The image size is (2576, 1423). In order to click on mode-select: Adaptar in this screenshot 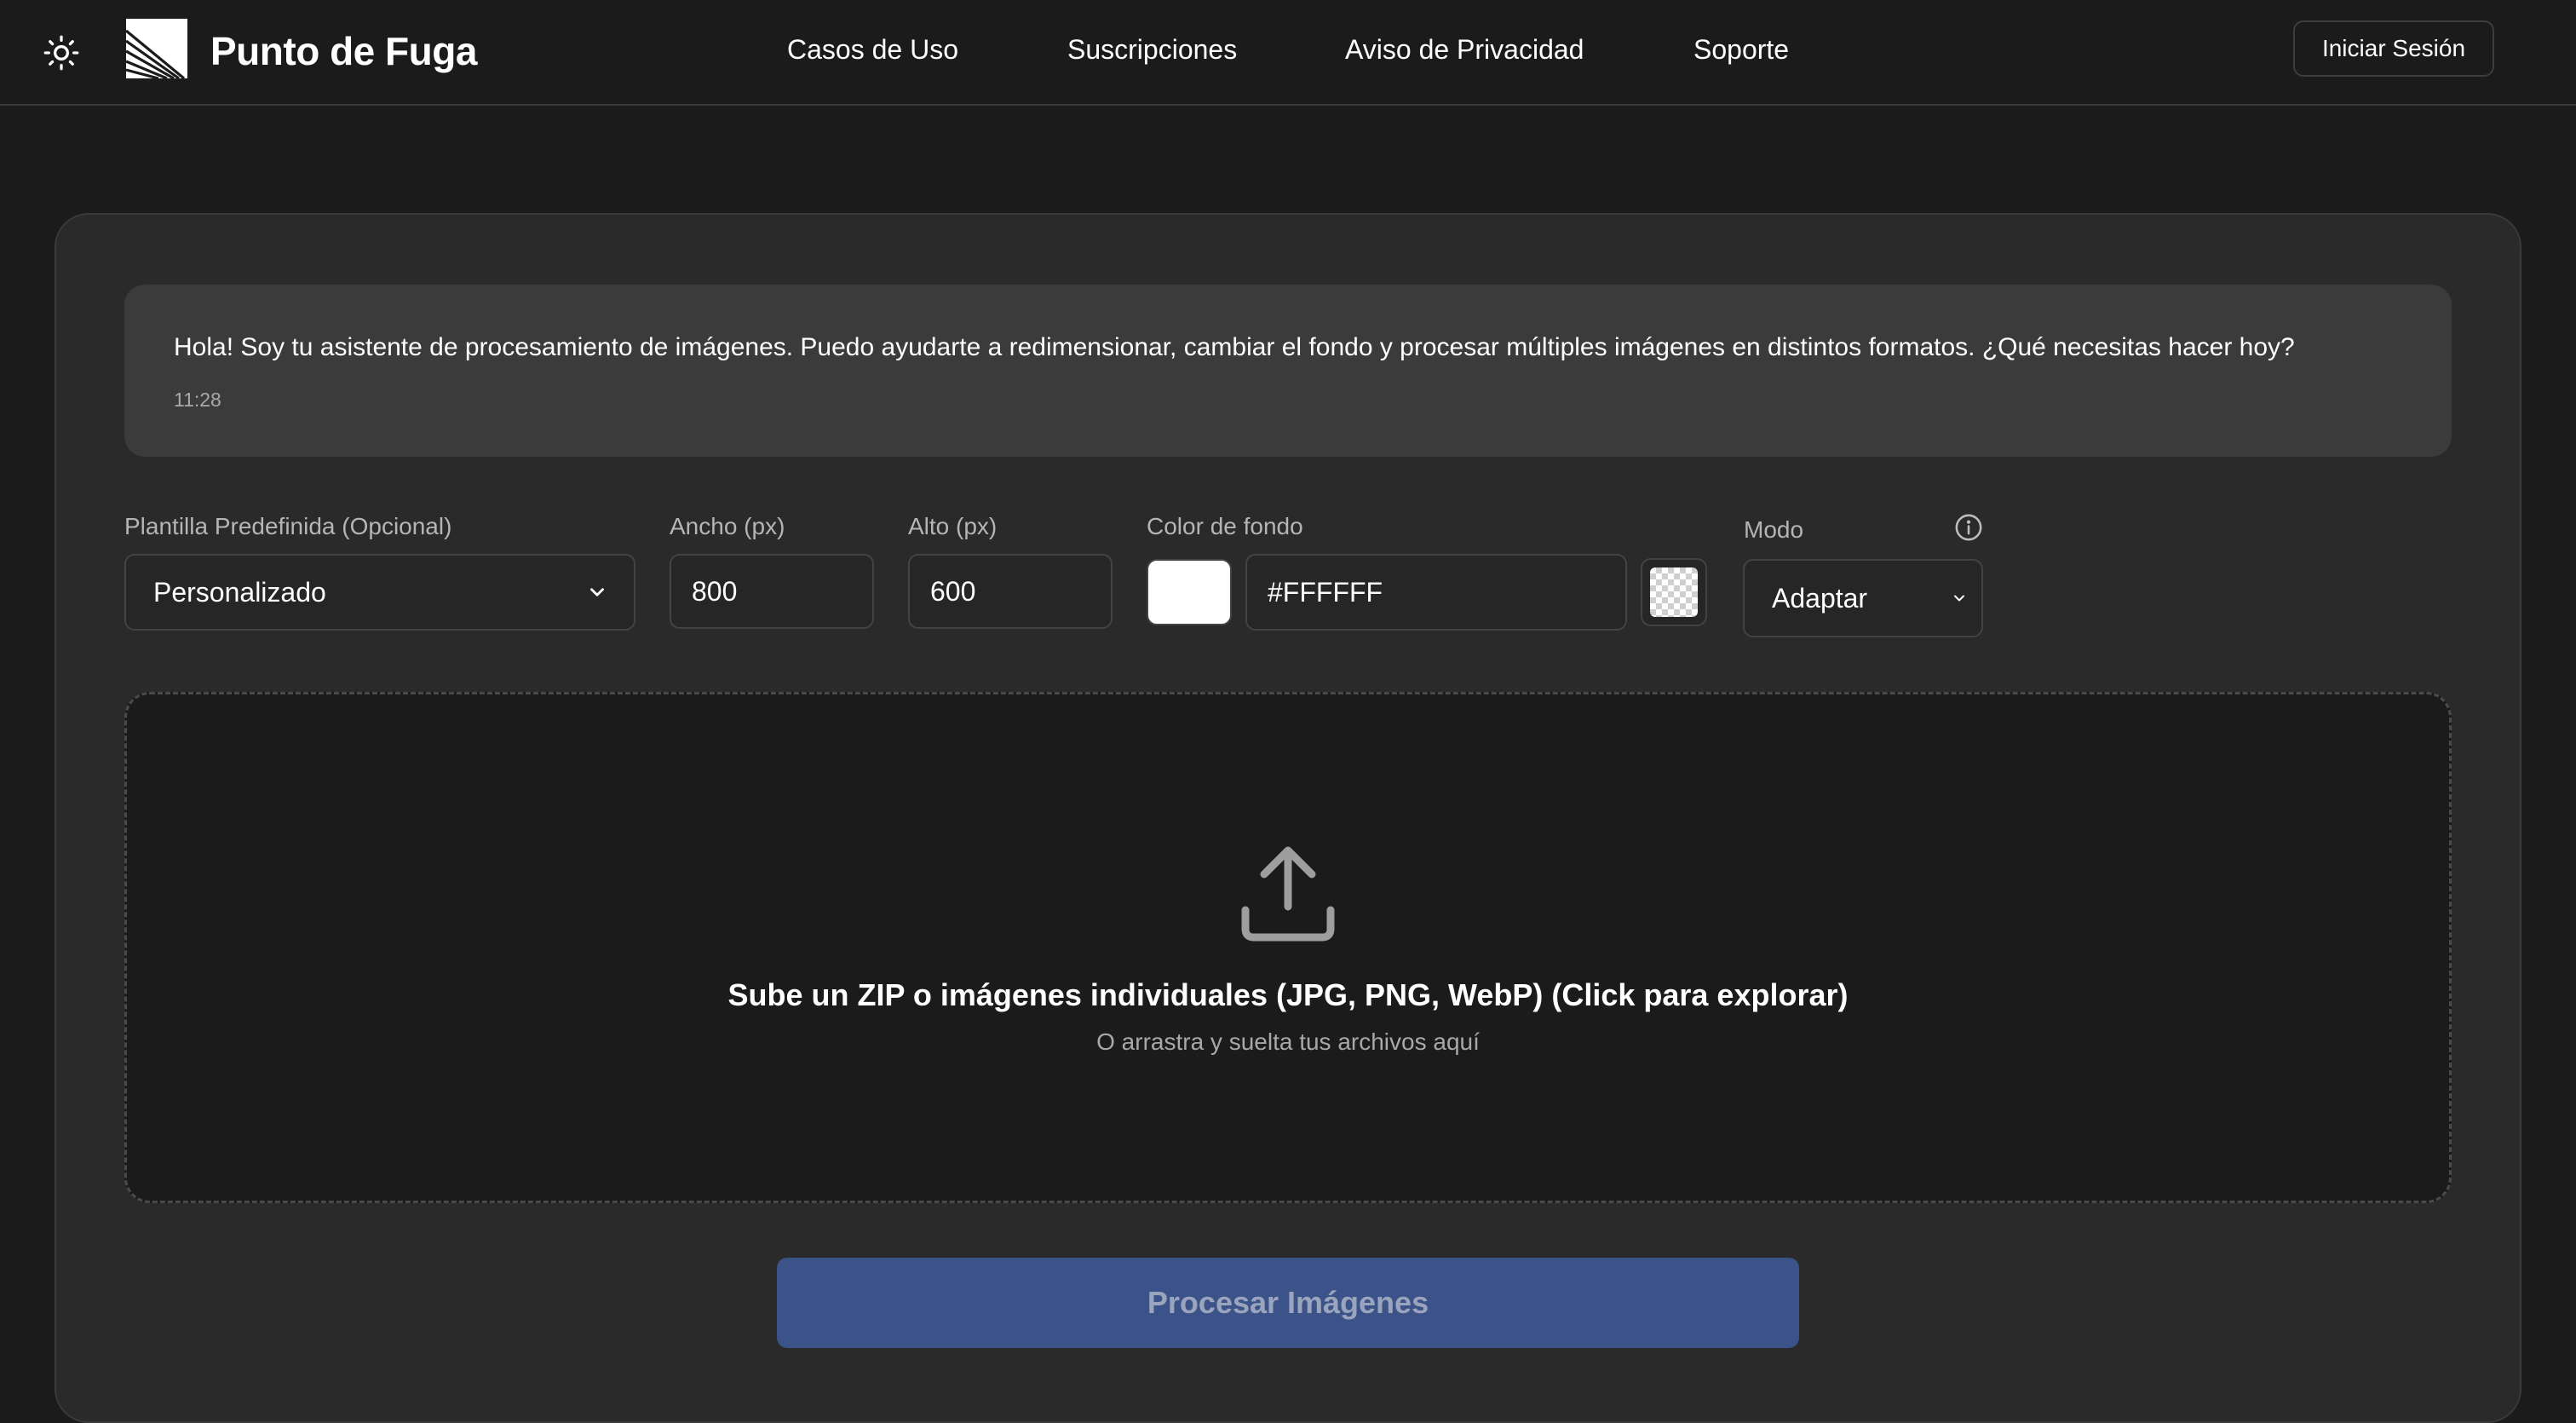, I will do `click(1863, 598)`.